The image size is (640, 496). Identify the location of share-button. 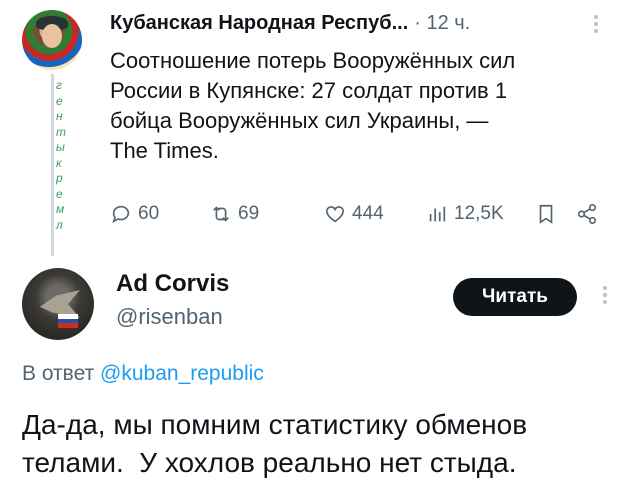
(587, 214).